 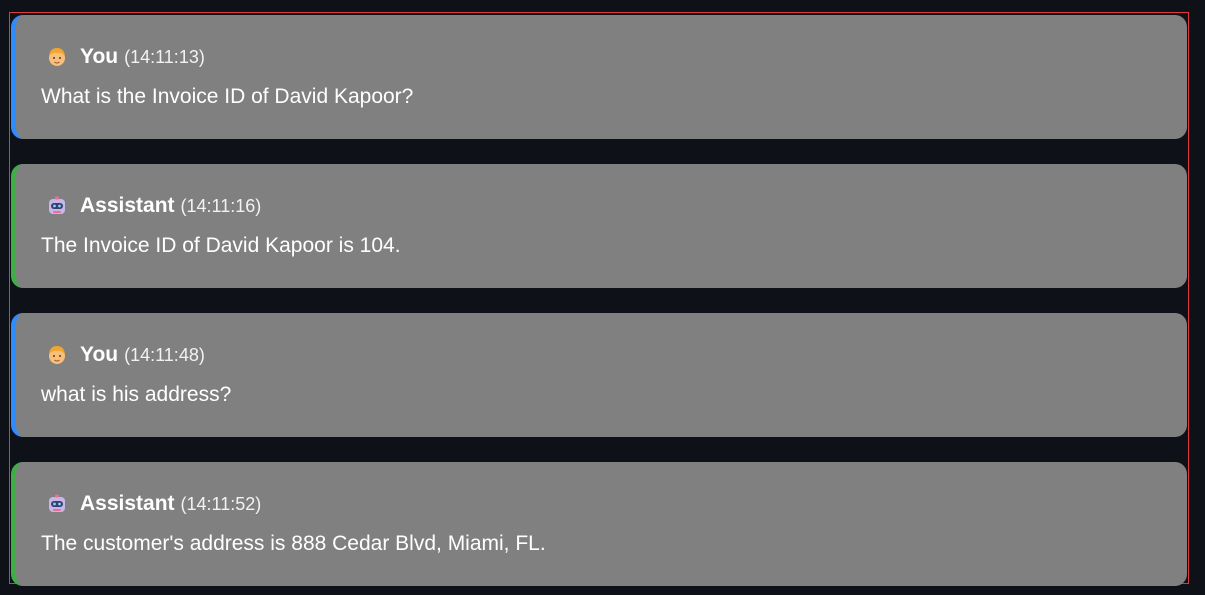 I want to click on message-text: What is the Invoice ID of David Kapoor?, so click(x=227, y=96).